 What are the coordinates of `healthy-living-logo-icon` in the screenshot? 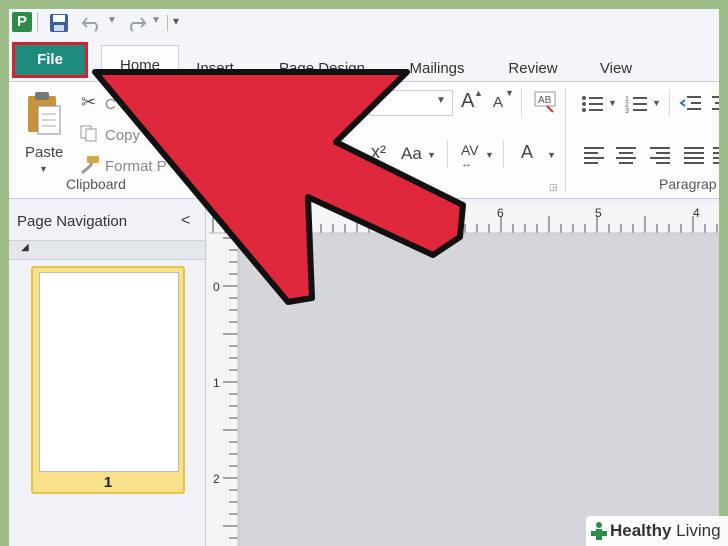 It's located at (599, 531).